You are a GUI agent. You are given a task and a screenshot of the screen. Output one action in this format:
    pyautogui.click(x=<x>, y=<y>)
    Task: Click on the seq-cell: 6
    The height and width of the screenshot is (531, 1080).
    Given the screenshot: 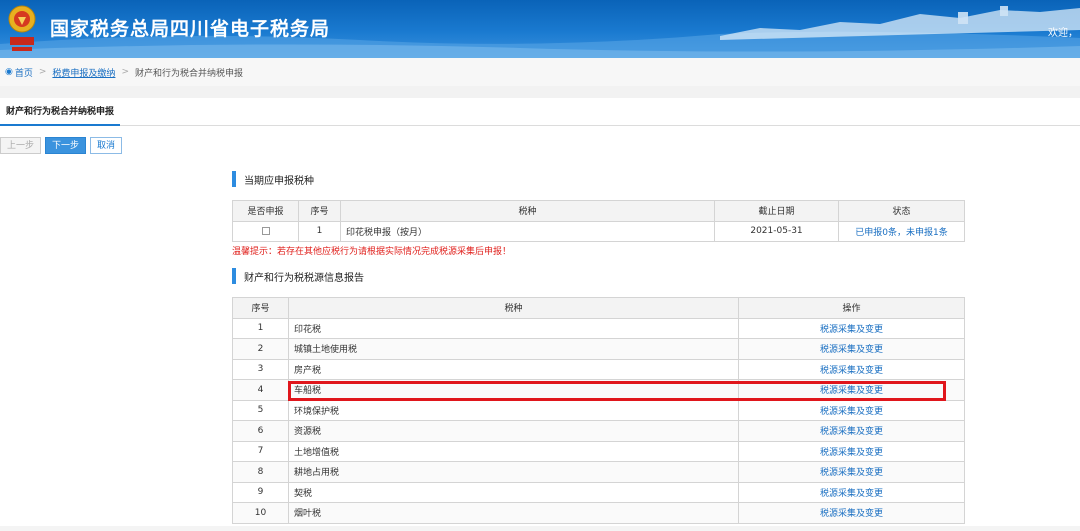 What is the action you would take?
    pyautogui.click(x=260, y=431)
    